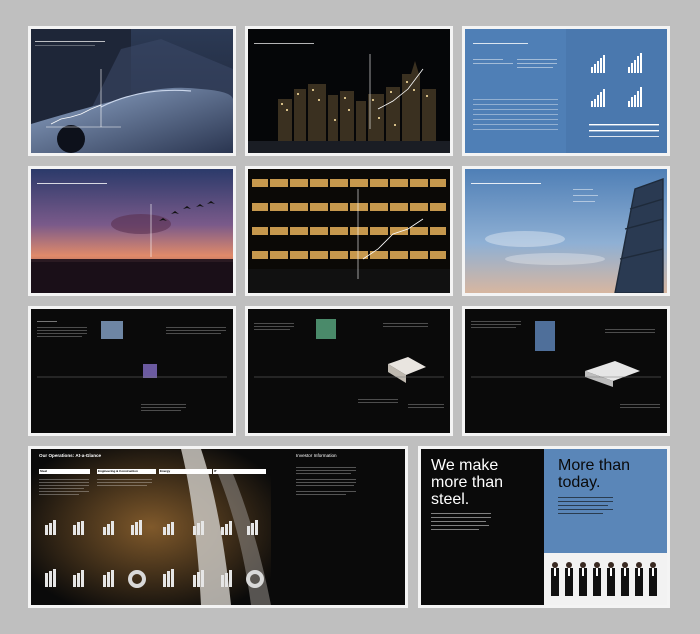 This screenshot has width=700, height=634. I want to click on overview-mini-charts, so click(197, 527).